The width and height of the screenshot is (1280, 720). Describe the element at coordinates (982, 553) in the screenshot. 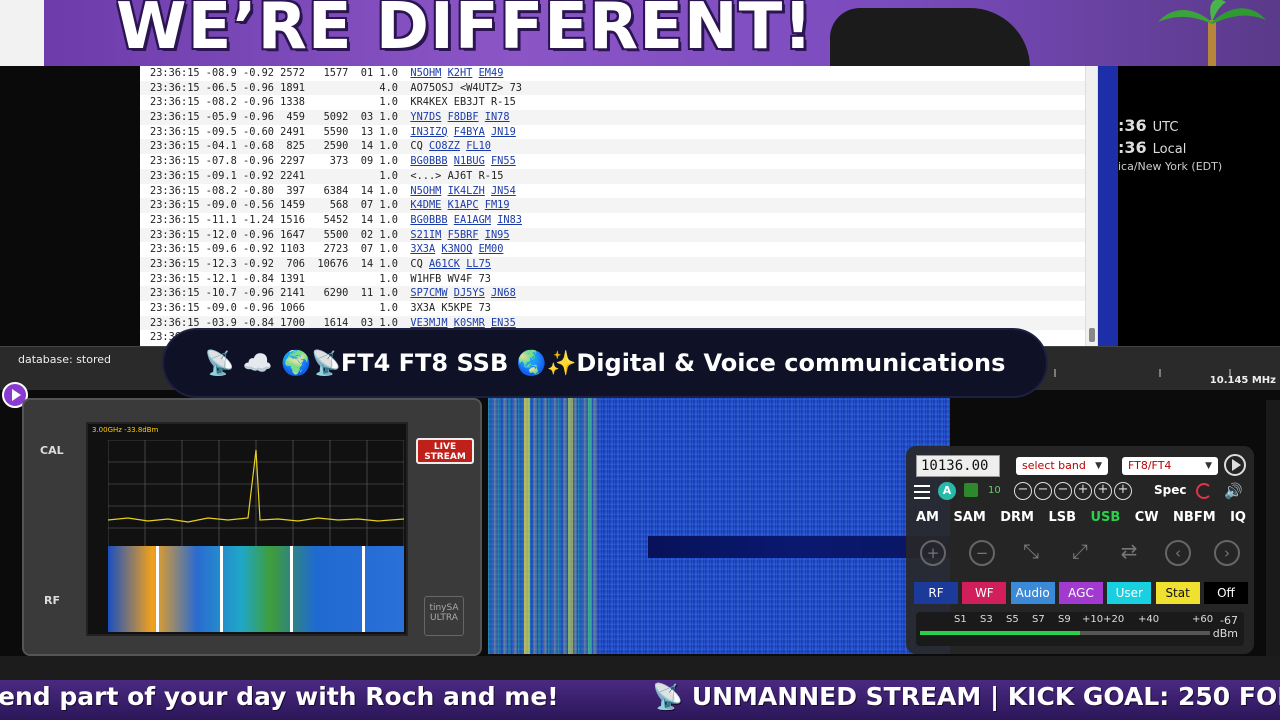

I see `zoom-out-icon: −` at that location.